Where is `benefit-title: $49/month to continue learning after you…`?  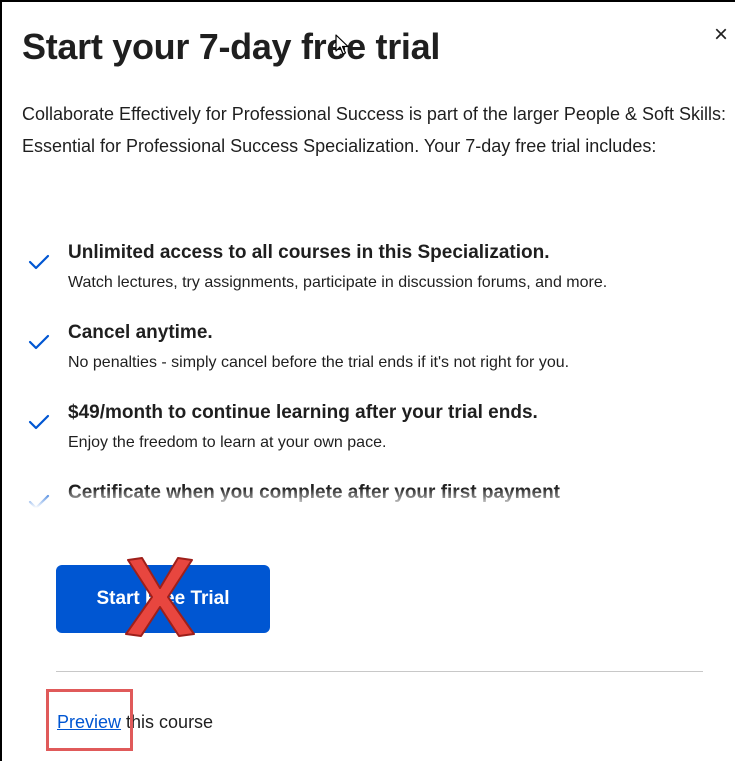 benefit-title: $49/month to continue learning after you… is located at coordinates (303, 412).